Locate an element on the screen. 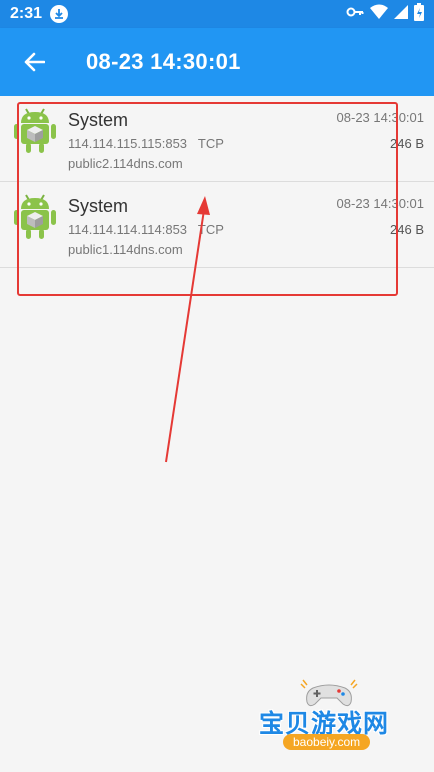 The height and width of the screenshot is (772, 434). status-icons is located at coordinates (385, 14).